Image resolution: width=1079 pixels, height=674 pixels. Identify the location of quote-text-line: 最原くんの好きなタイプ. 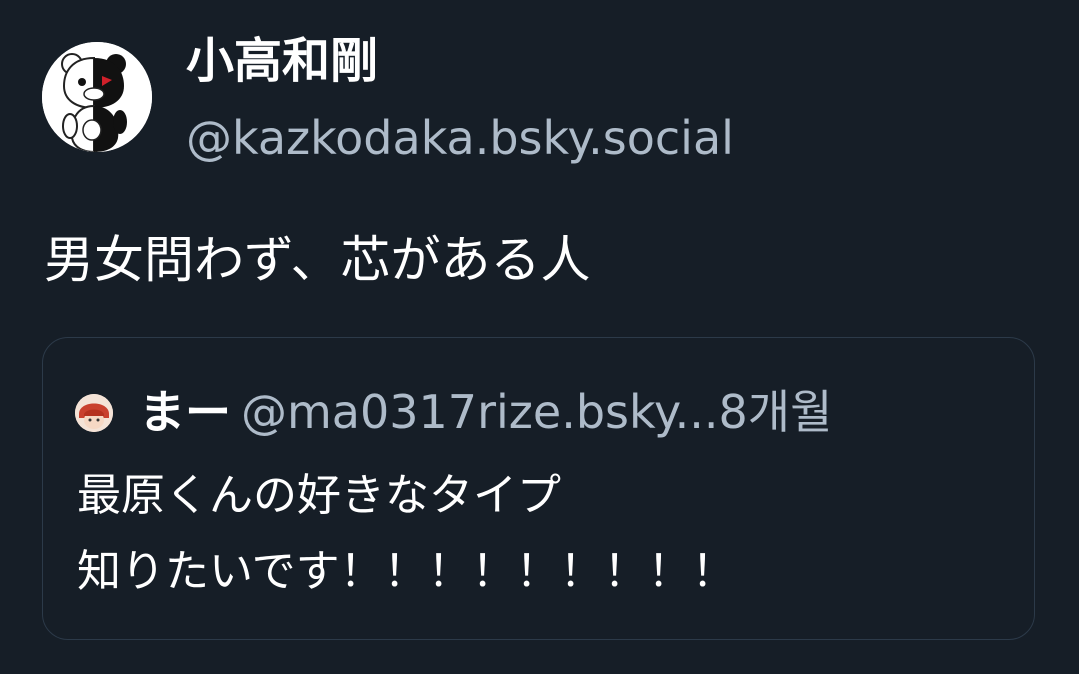
(319, 495).